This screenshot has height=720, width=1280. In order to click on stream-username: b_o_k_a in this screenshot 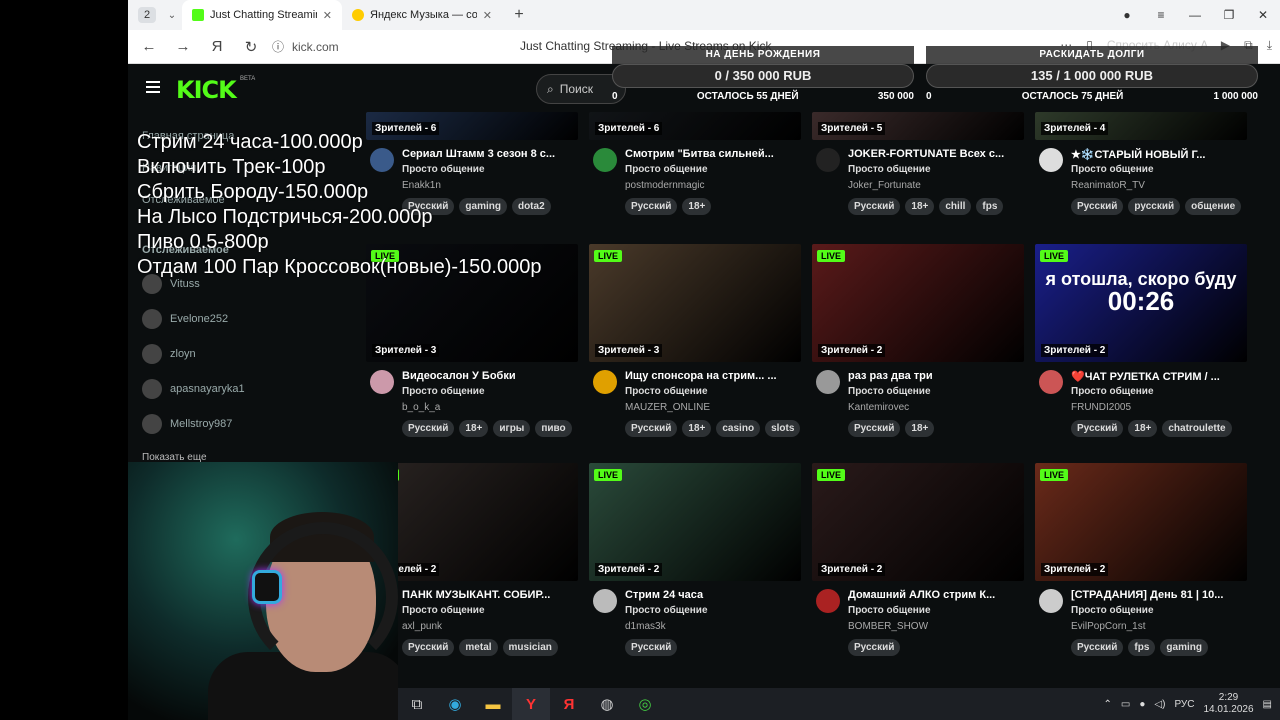, I will do `click(421, 407)`.